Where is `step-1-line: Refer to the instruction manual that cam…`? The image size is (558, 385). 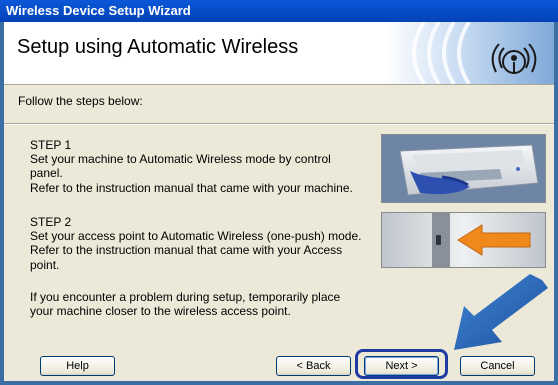 step-1-line: Refer to the instruction manual that cam… is located at coordinates (191, 188).